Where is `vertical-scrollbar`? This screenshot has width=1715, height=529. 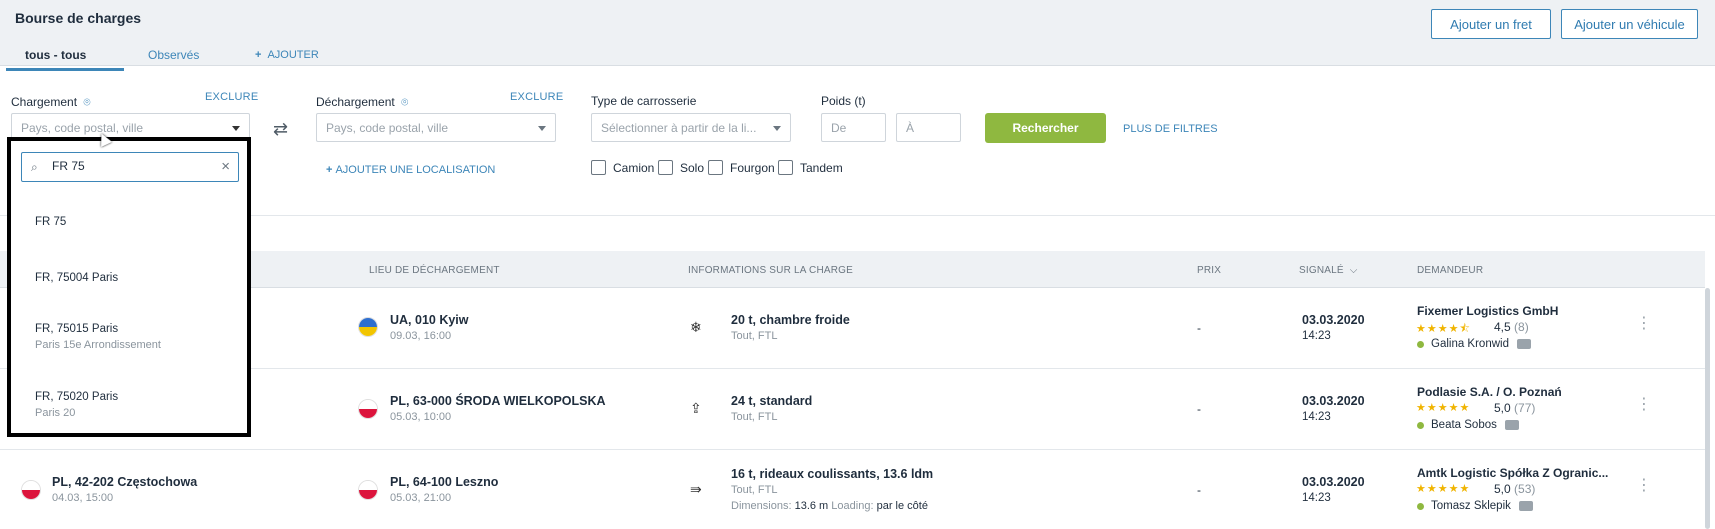 vertical-scrollbar is located at coordinates (1707, 408).